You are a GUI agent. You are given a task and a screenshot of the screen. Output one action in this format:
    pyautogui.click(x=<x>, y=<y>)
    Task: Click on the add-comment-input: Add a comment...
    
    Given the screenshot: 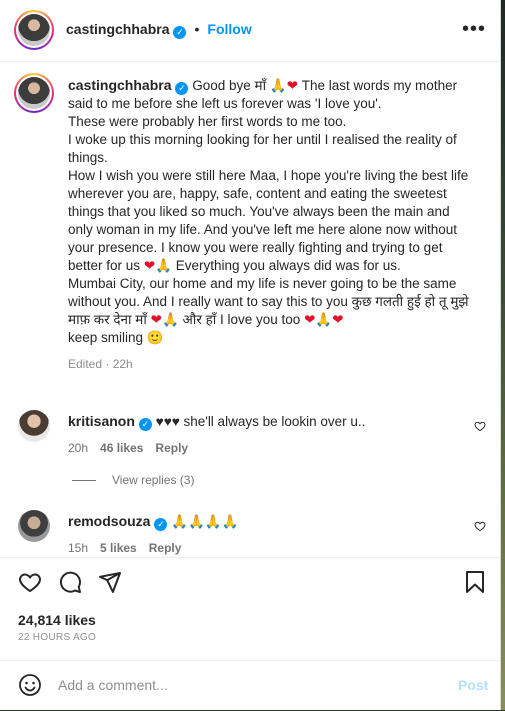 What is the action you would take?
    pyautogui.click(x=113, y=685)
    